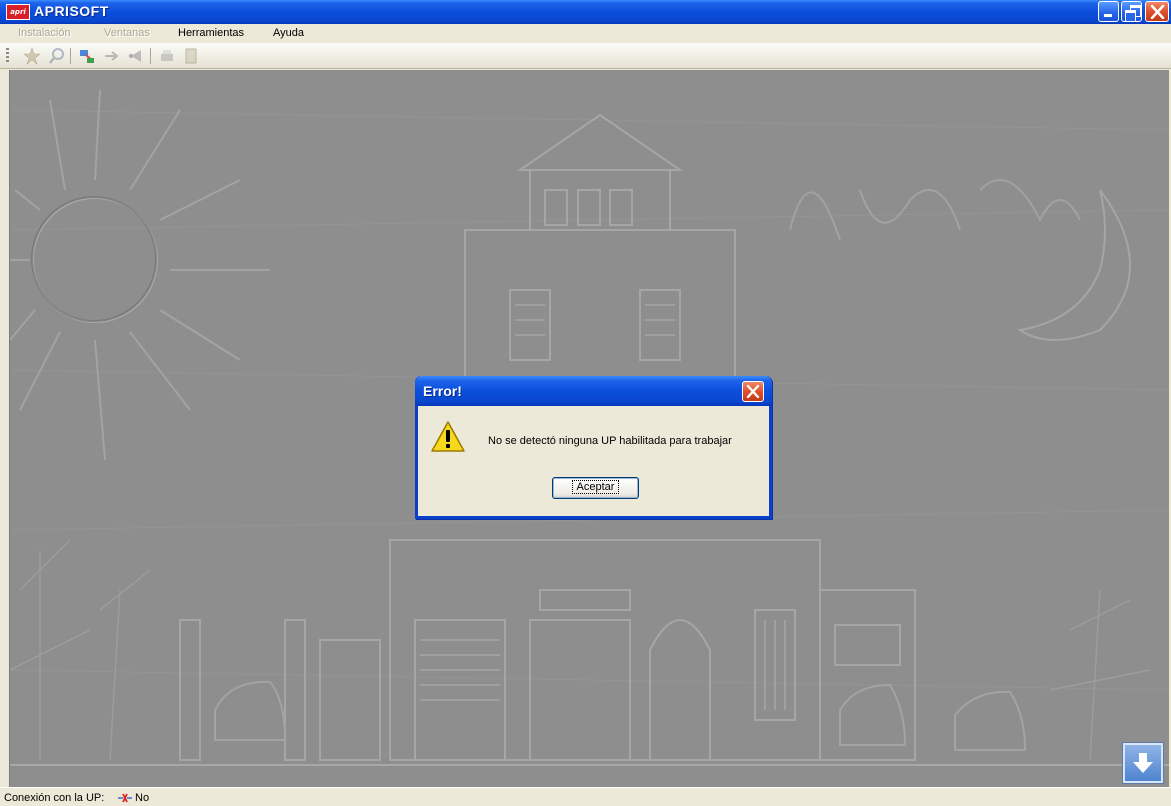  I want to click on print-icon, so click(167, 56).